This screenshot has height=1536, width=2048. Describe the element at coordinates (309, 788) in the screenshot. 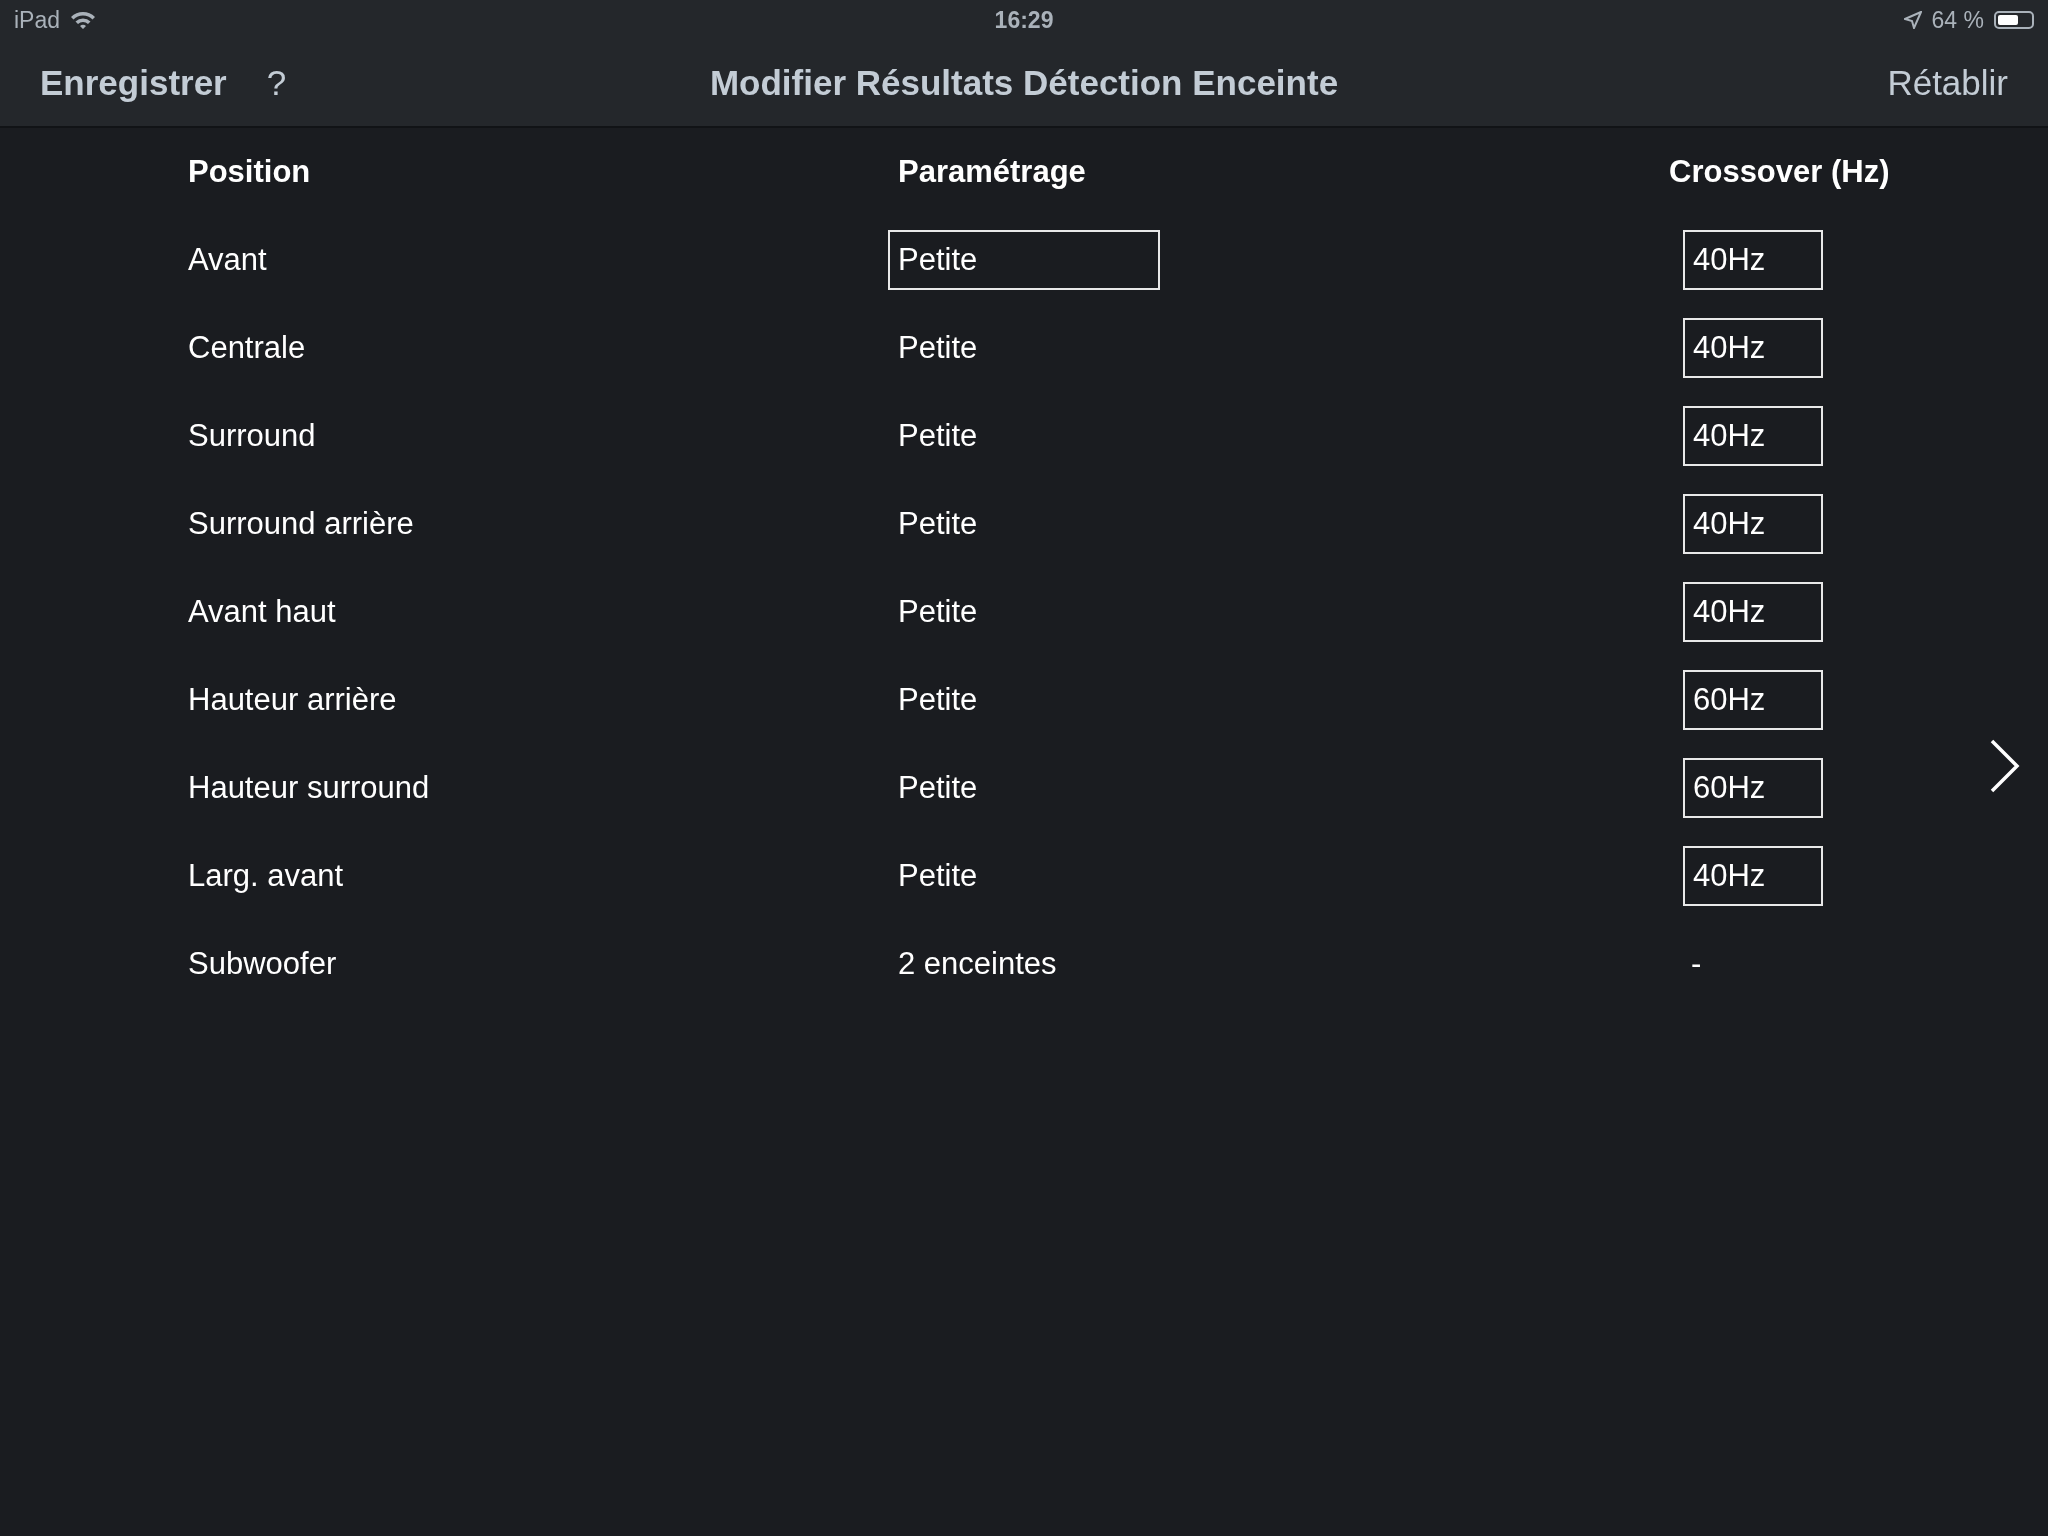

I see `speaker-position: Hauteur surround` at that location.